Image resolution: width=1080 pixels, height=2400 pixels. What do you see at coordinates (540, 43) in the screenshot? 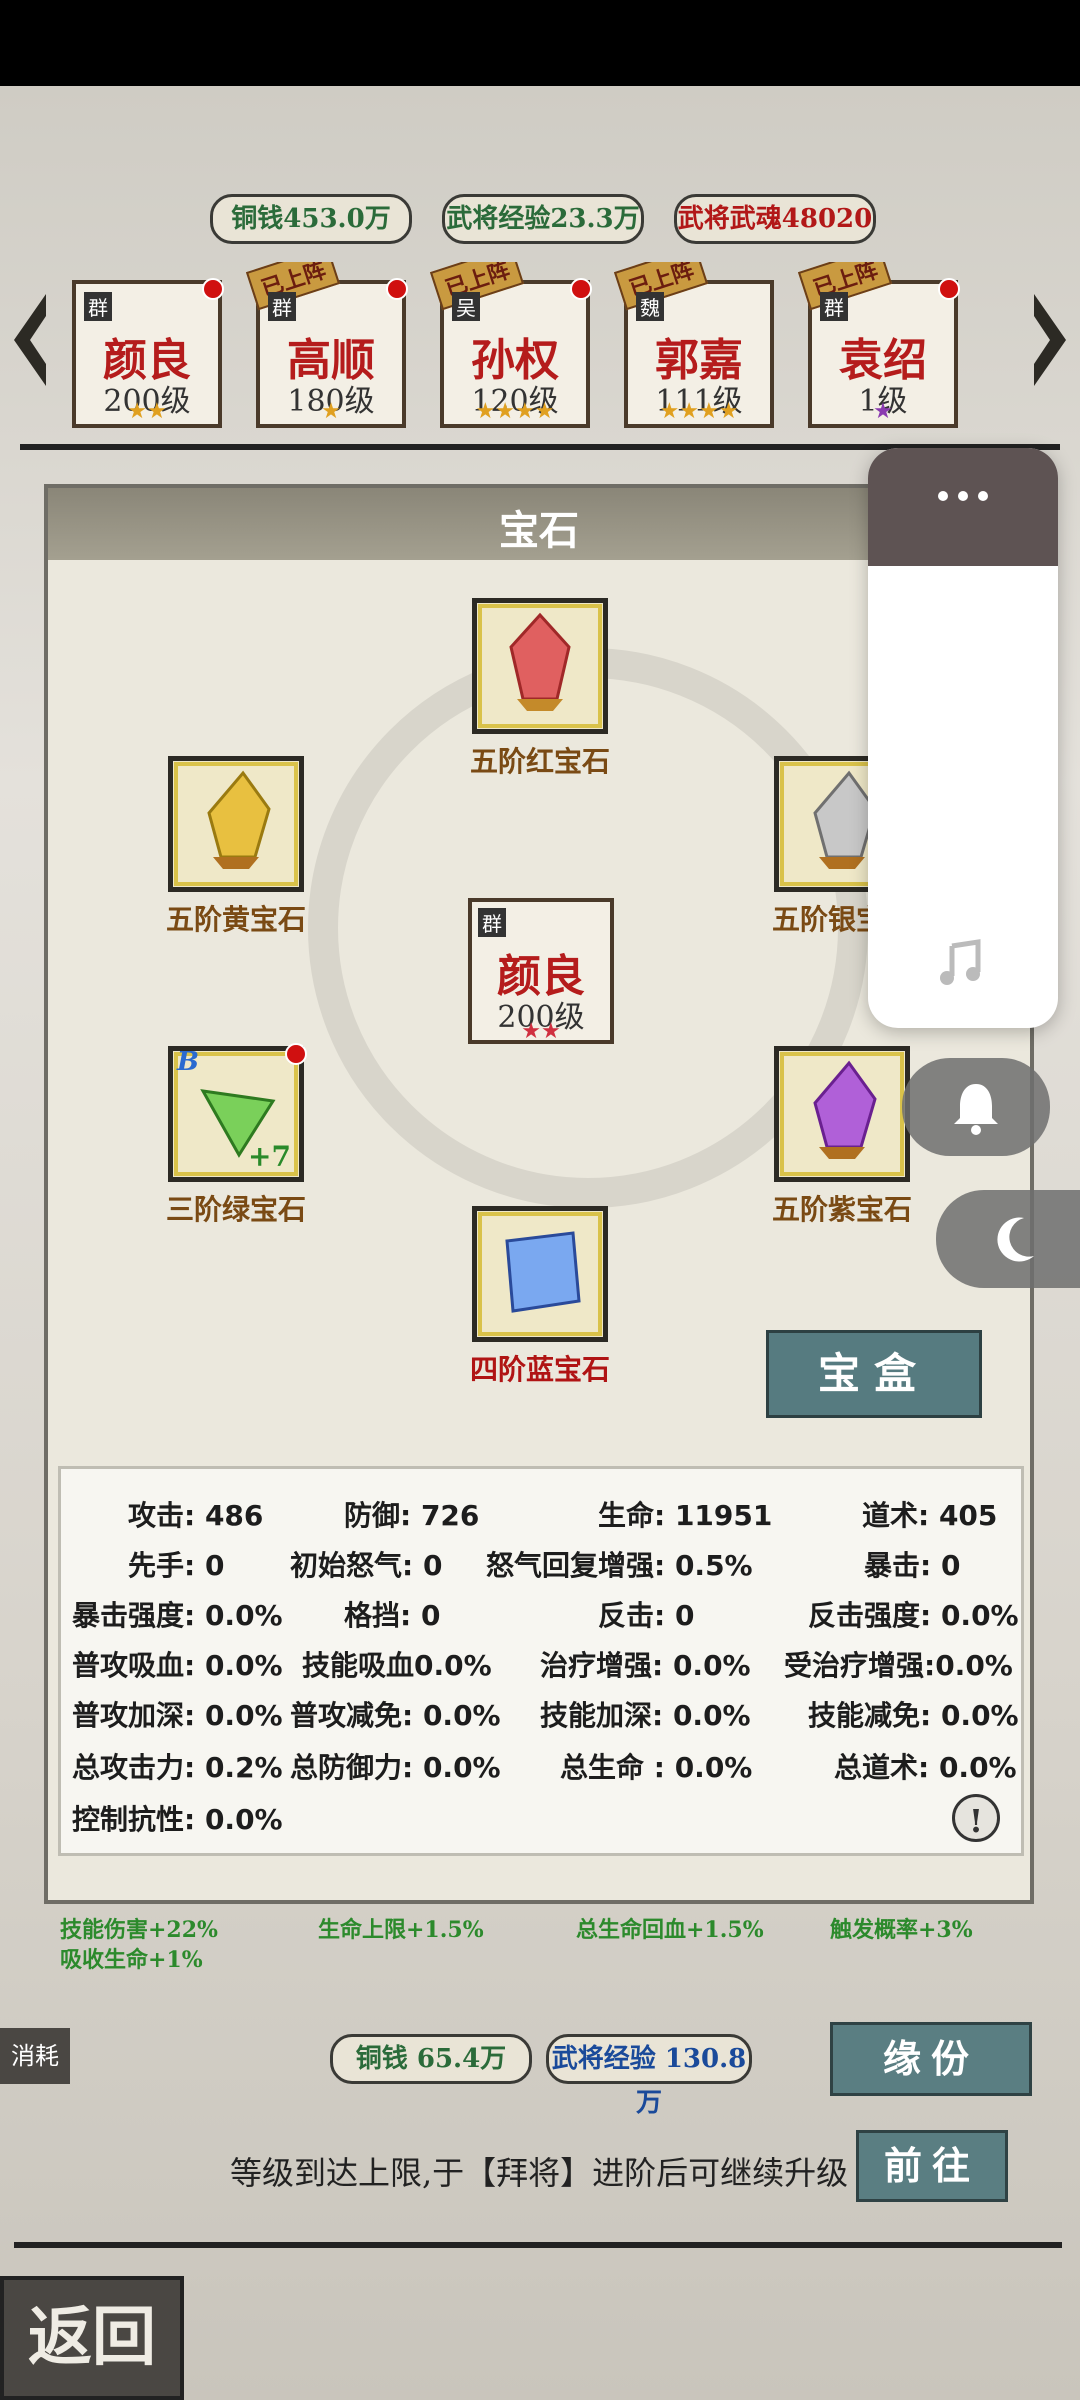
I see `status-bar` at bounding box center [540, 43].